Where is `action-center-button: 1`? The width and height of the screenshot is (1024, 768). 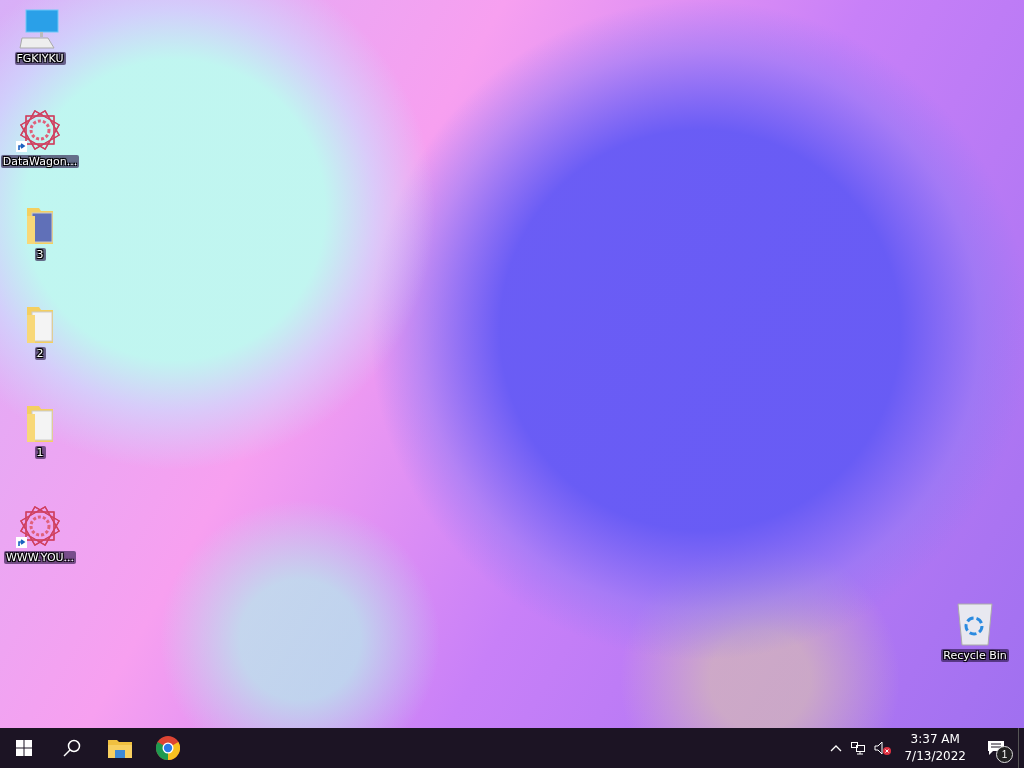 action-center-button: 1 is located at coordinates (996, 748).